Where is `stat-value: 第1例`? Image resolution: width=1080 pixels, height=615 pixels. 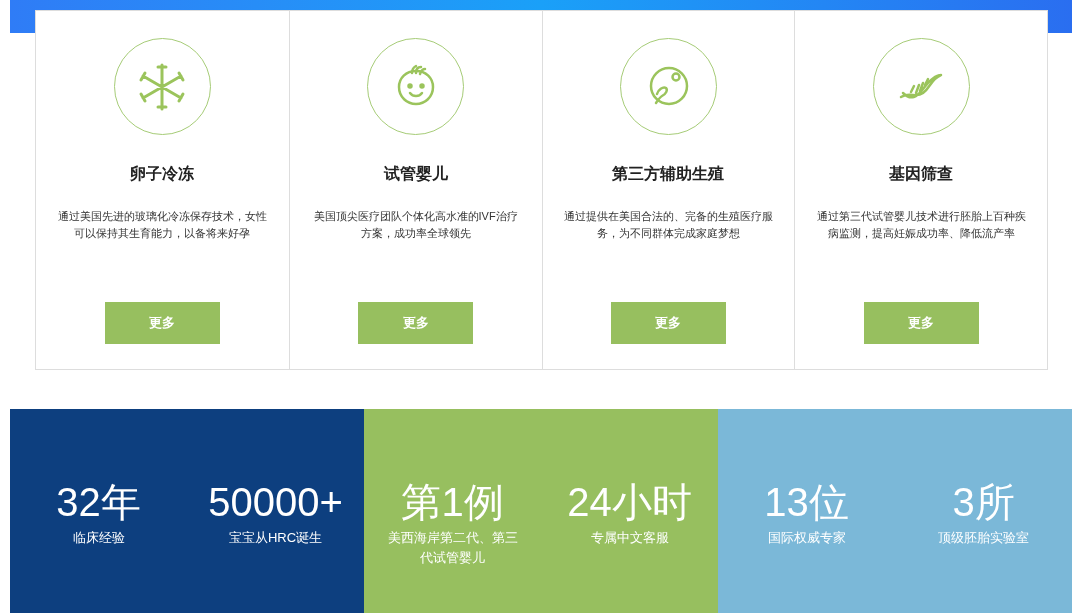 stat-value: 第1例 is located at coordinates (452, 502).